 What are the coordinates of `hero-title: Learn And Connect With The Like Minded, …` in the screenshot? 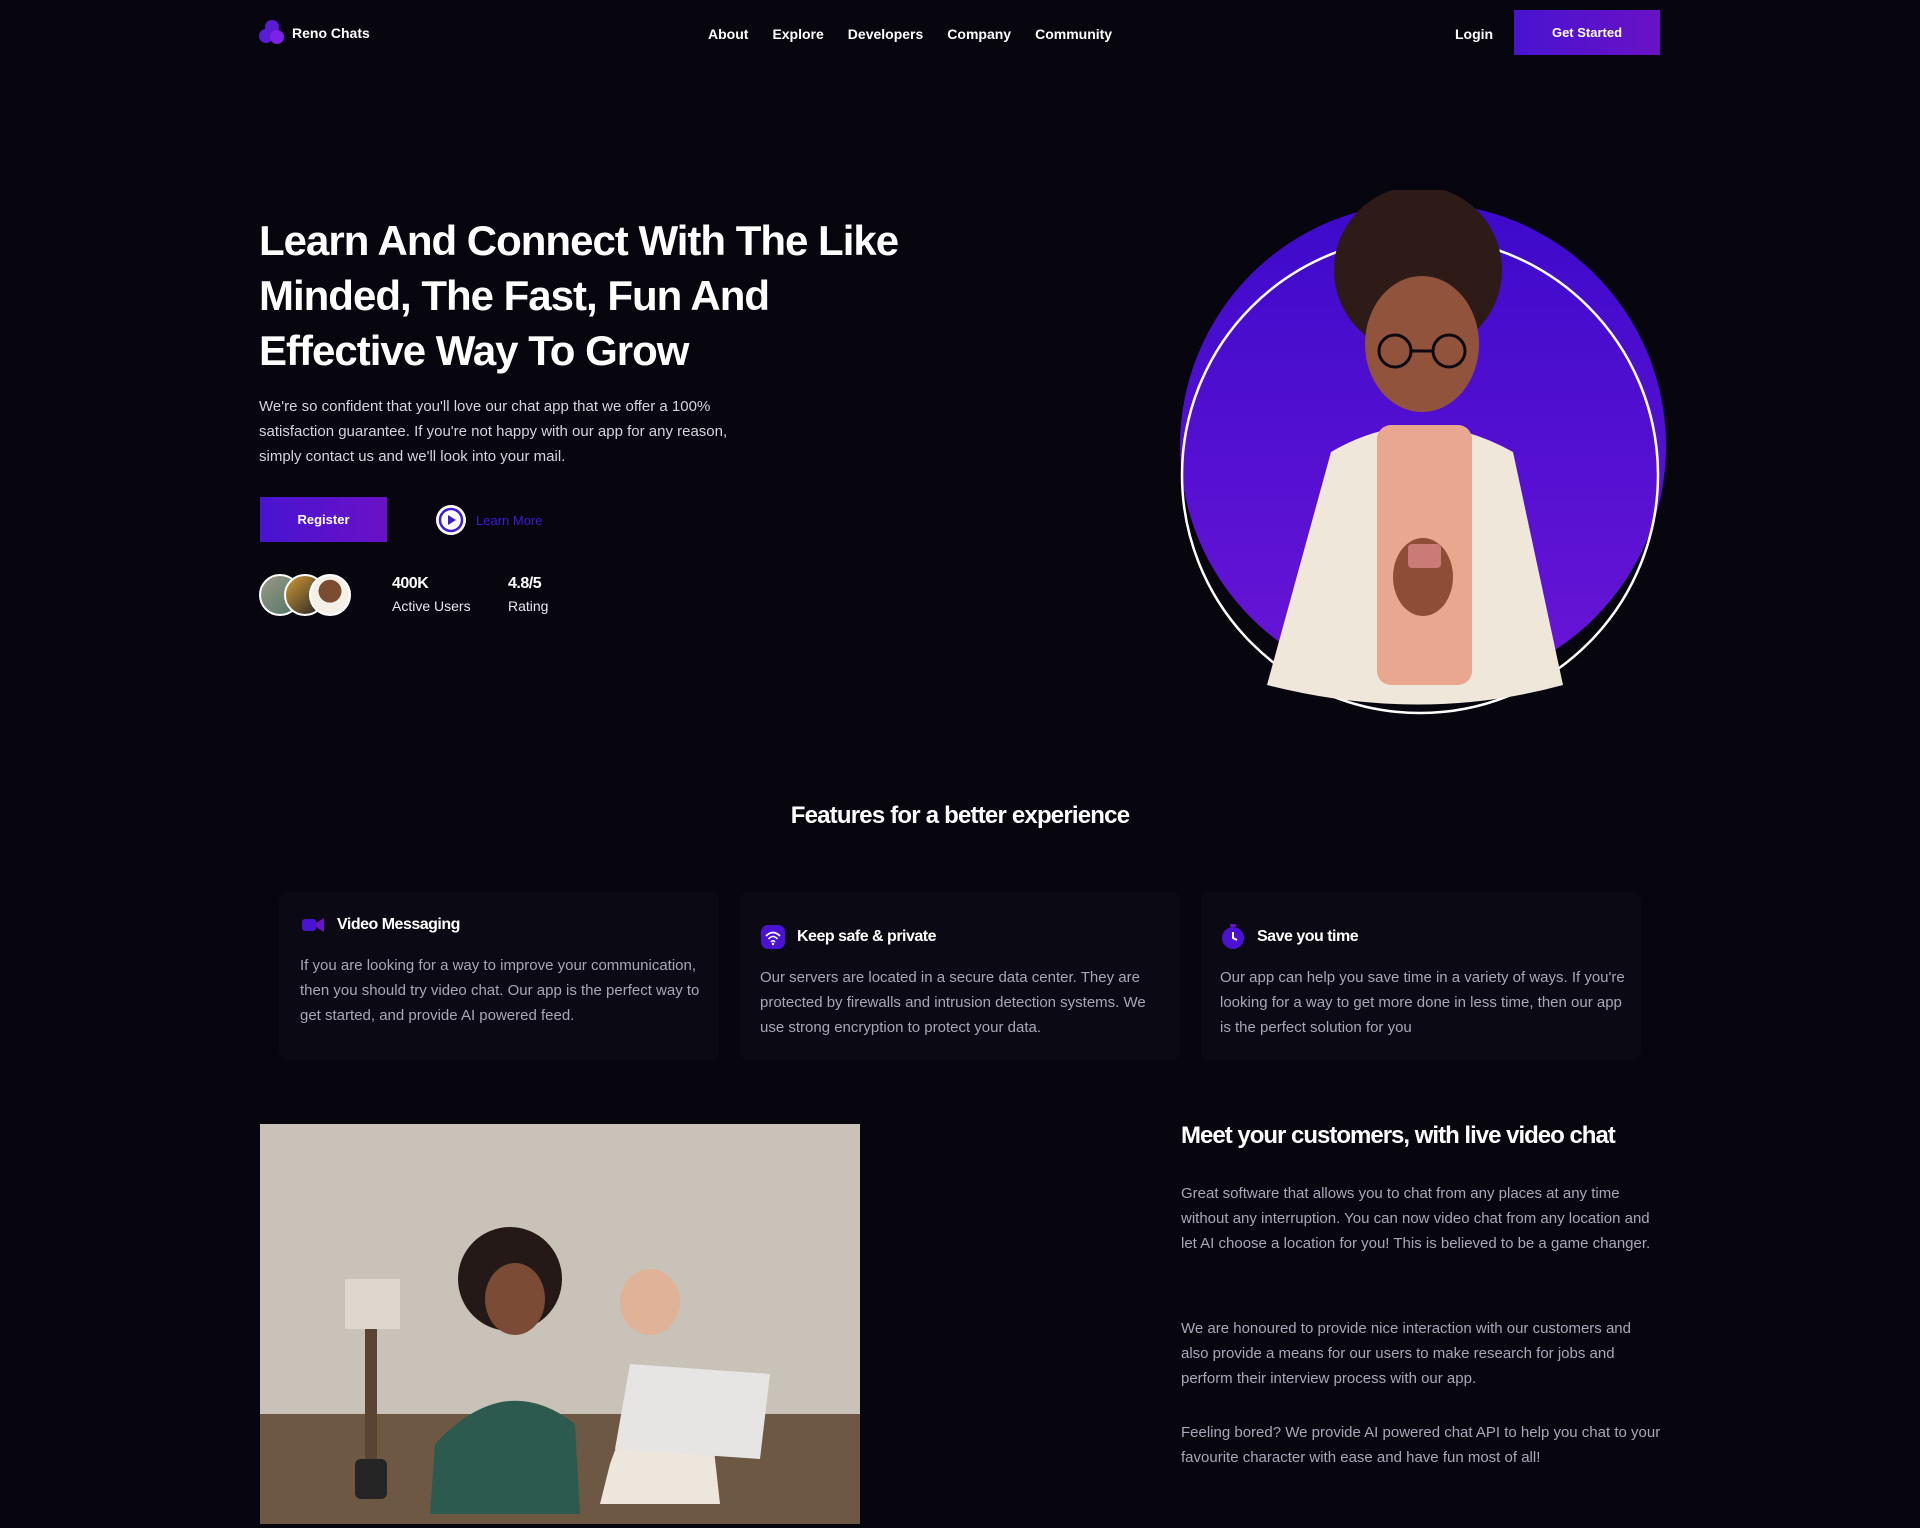 It's located at (579, 295).